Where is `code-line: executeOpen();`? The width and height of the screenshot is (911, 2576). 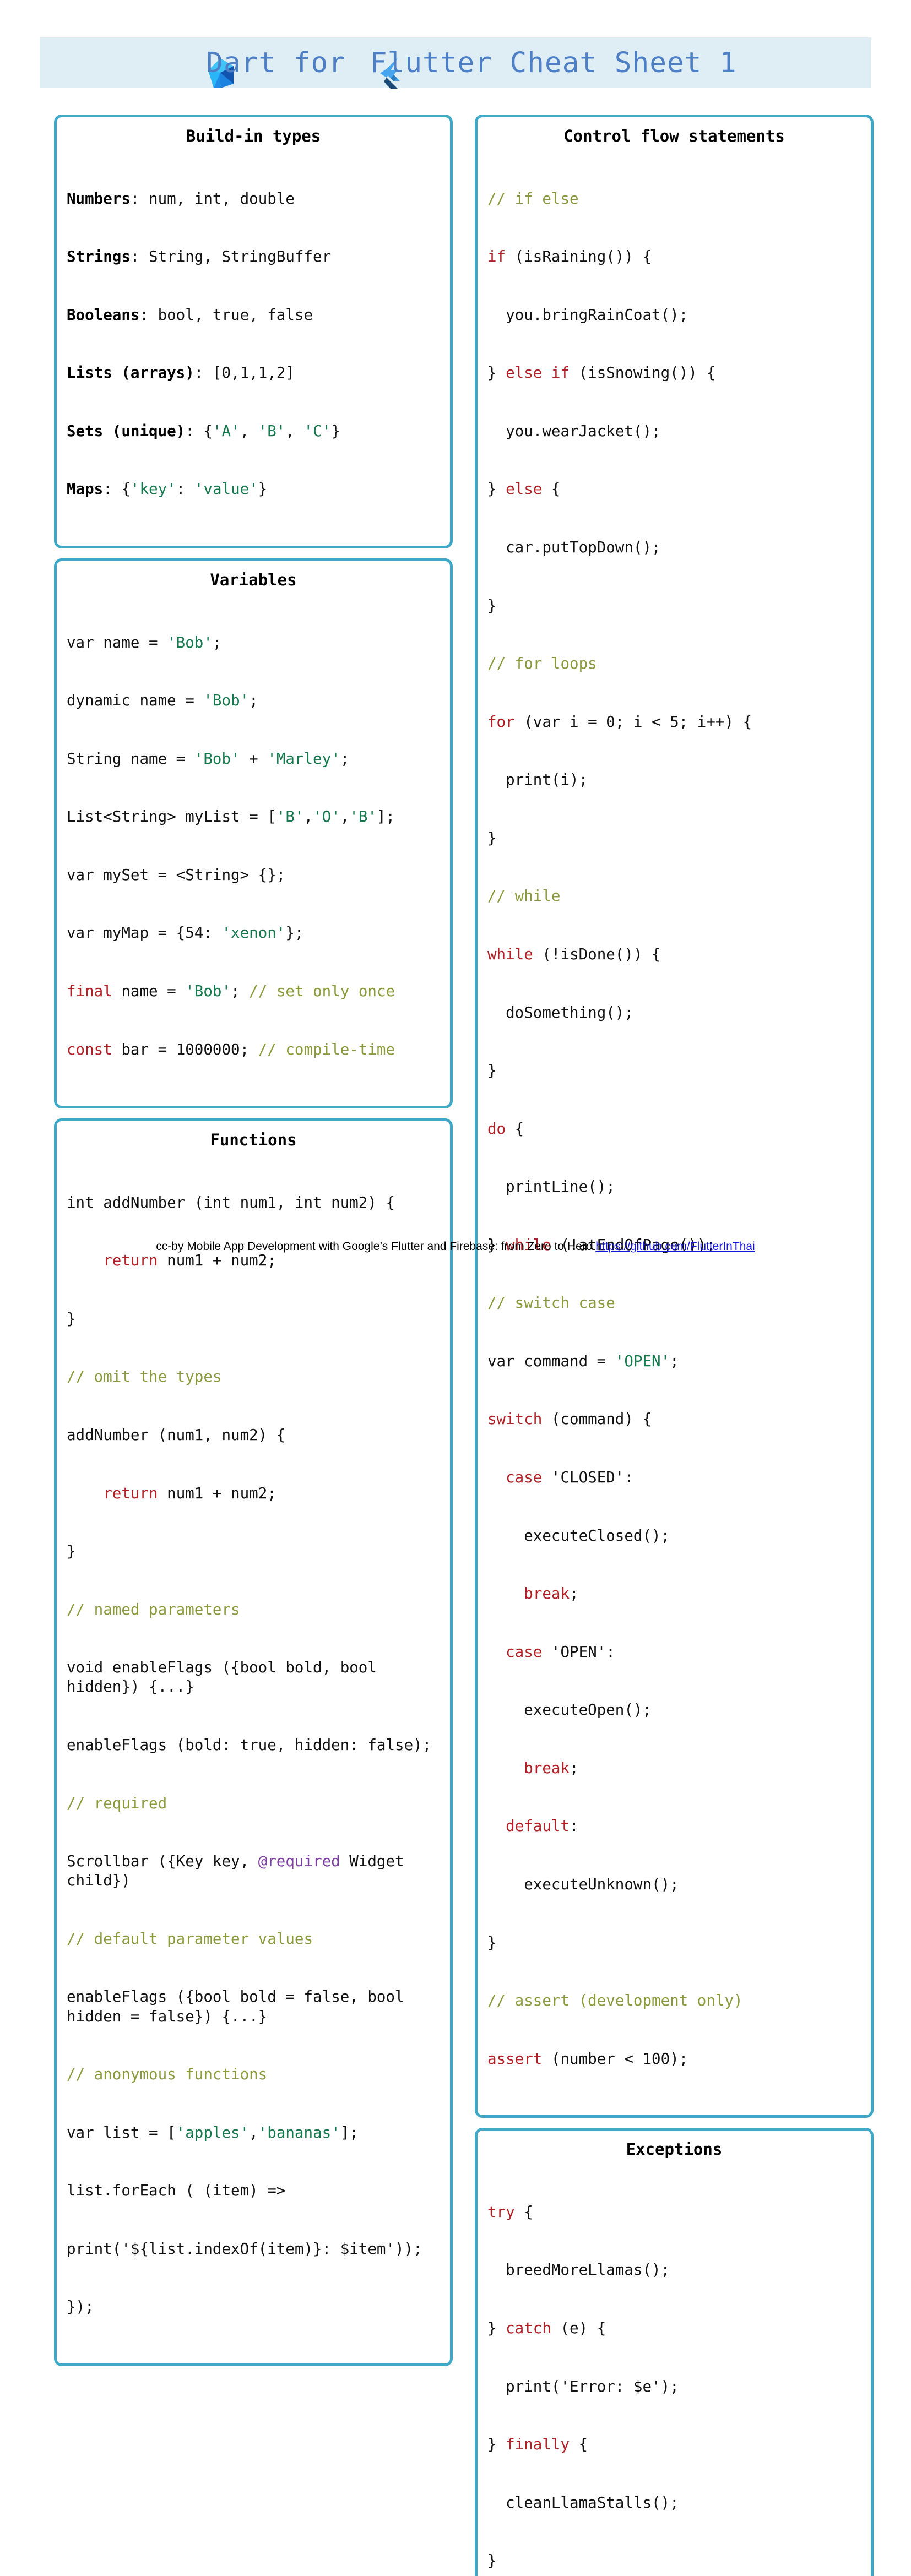 code-line: executeOpen(); is located at coordinates (569, 1710).